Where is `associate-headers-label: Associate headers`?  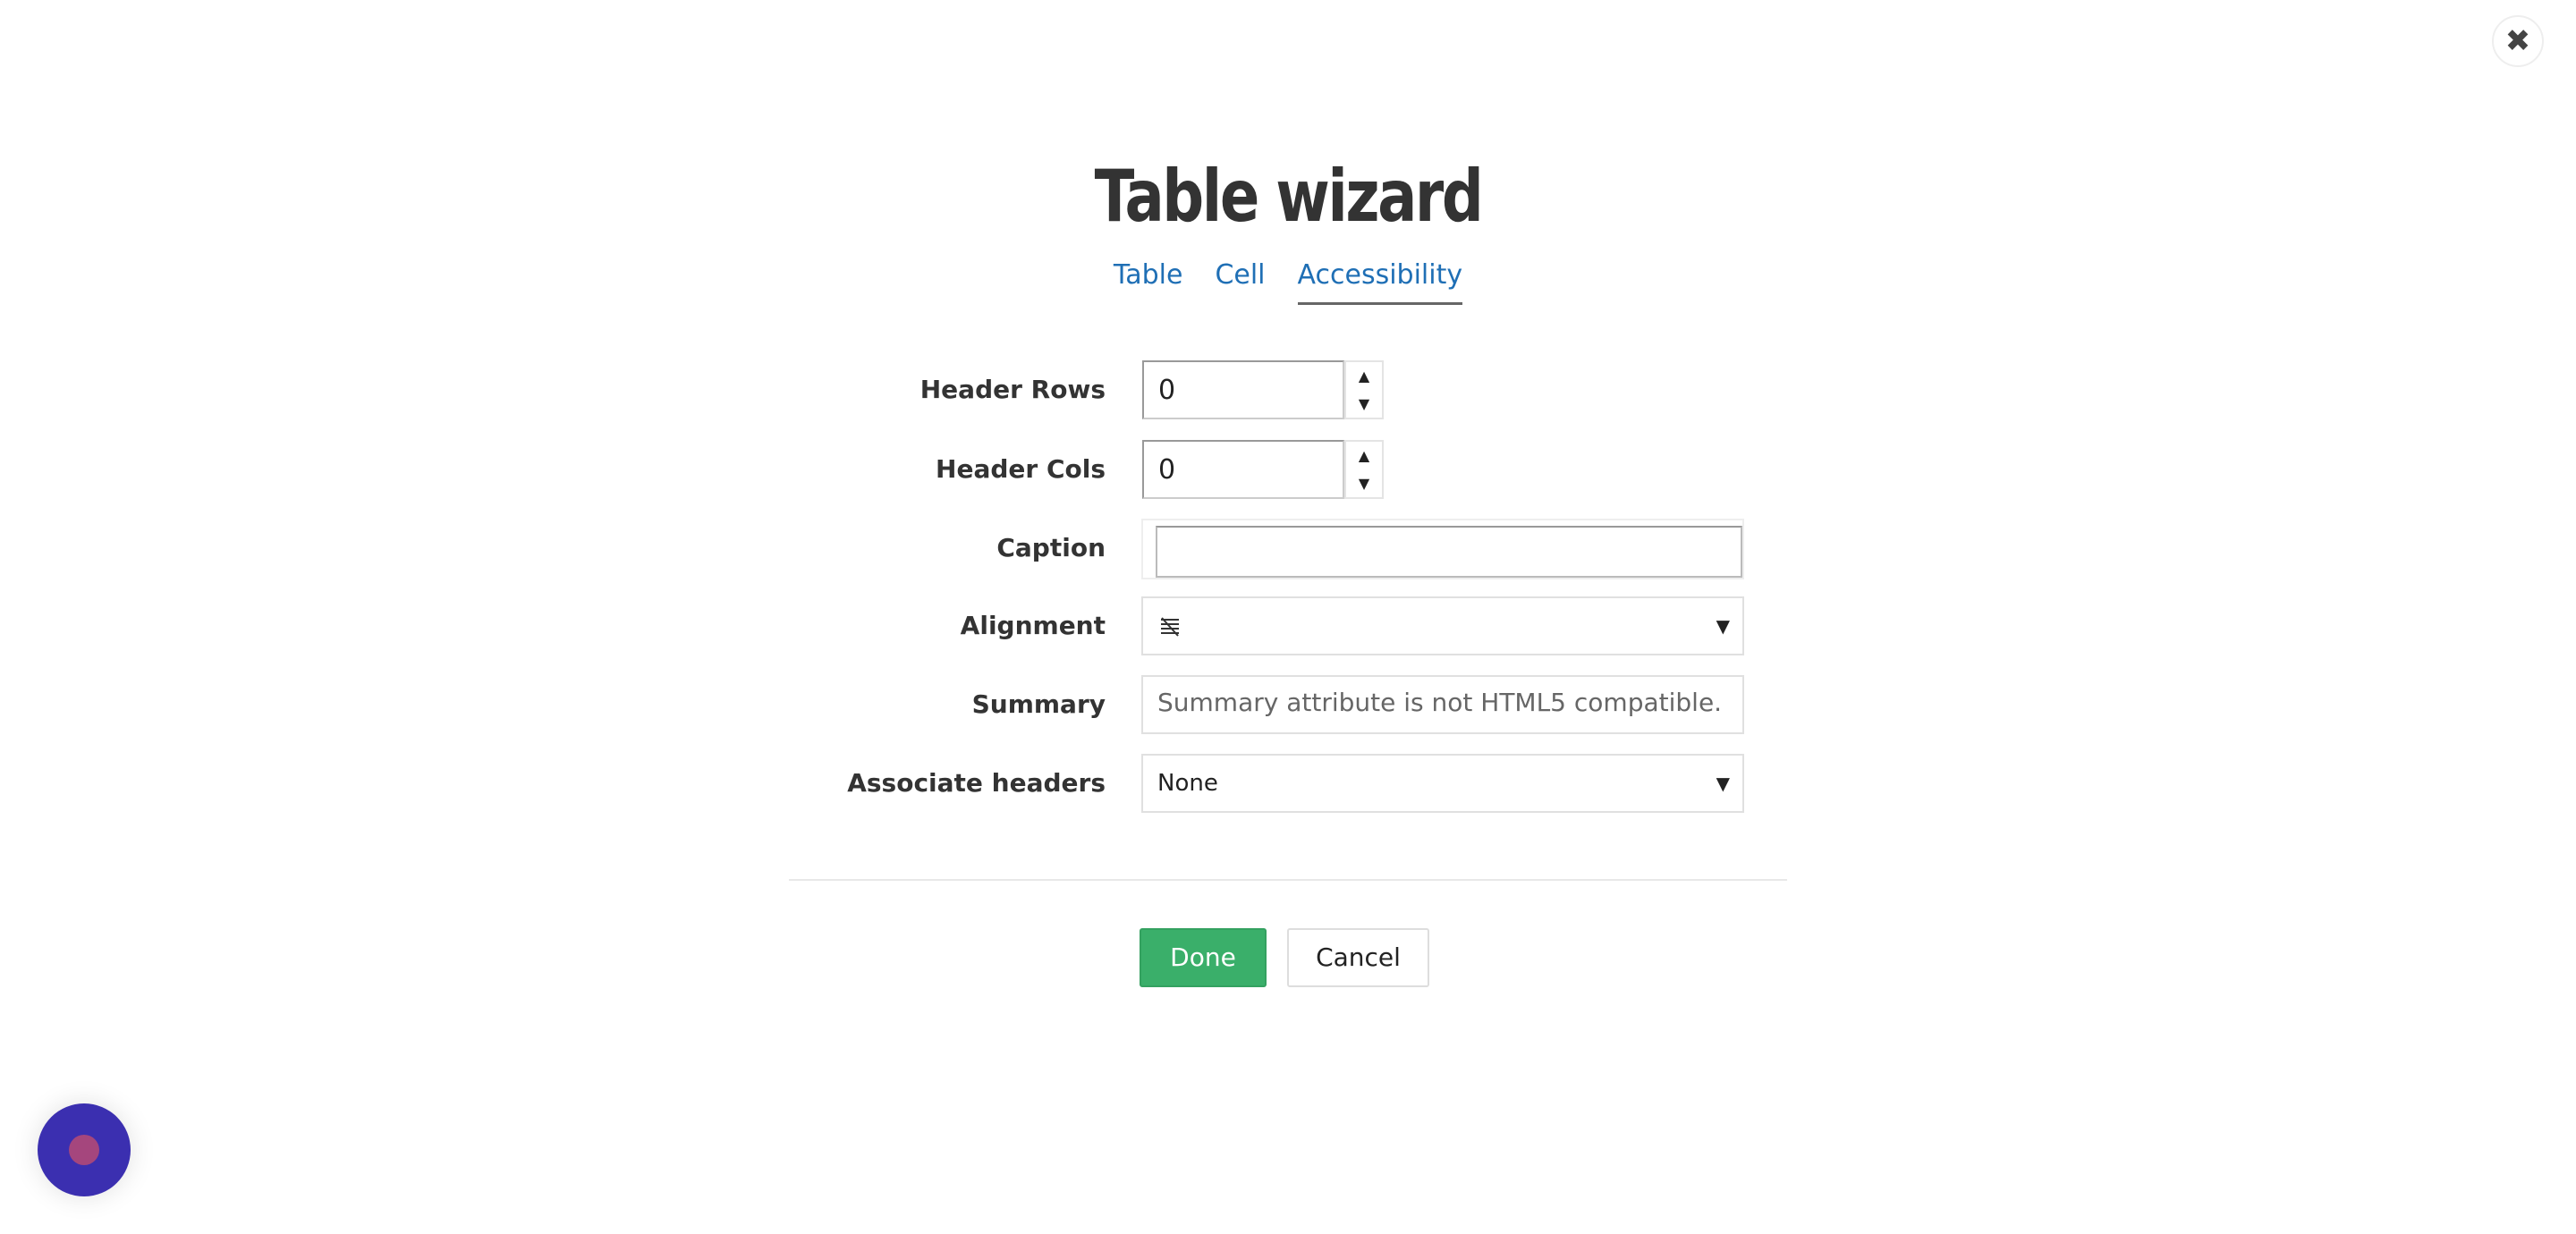 associate-headers-label: Associate headers is located at coordinates (976, 783).